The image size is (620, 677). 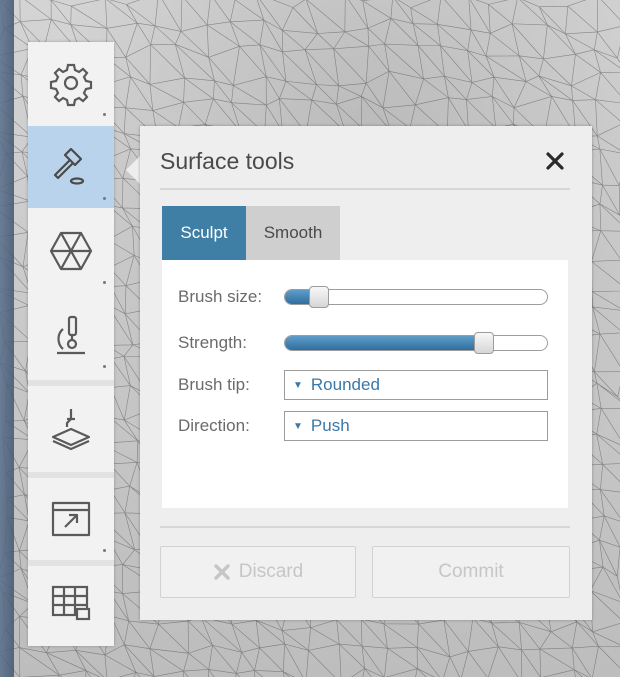 I want to click on tool-print, so click(x=71, y=429).